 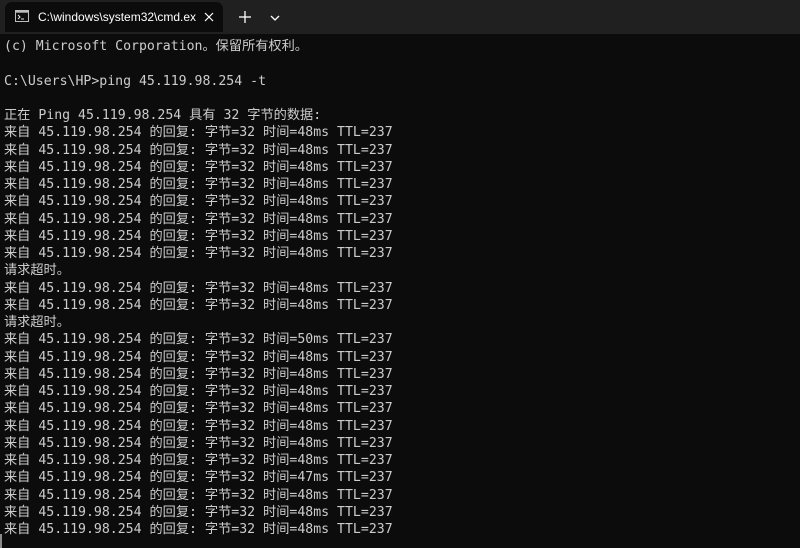 What do you see at coordinates (22, 16) in the screenshot?
I see `cmd-terminal-icon` at bounding box center [22, 16].